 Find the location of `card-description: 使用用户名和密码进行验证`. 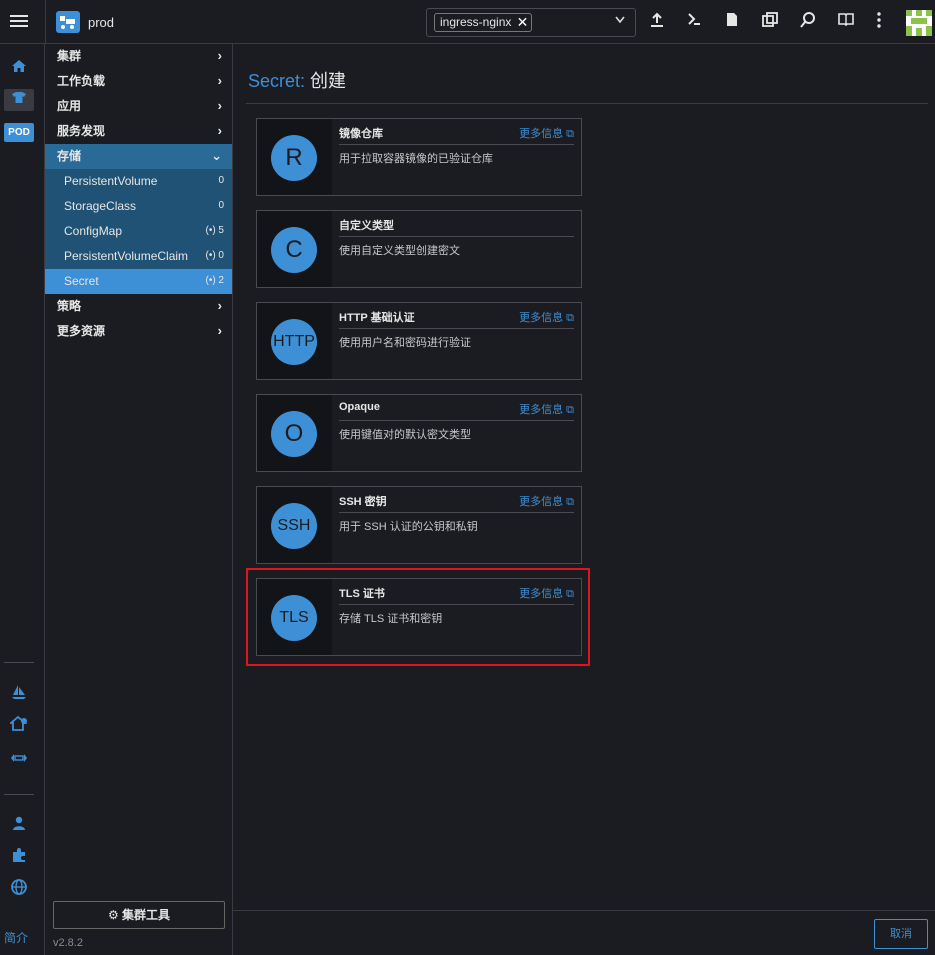

card-description: 使用用户名和密码进行验证 is located at coordinates (405, 343).